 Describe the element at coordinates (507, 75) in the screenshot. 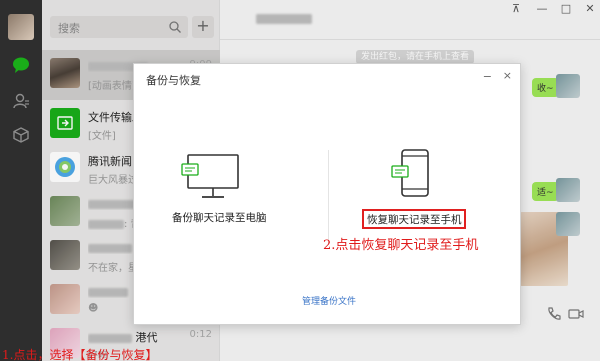

I see `dialog-close-button: ×` at that location.